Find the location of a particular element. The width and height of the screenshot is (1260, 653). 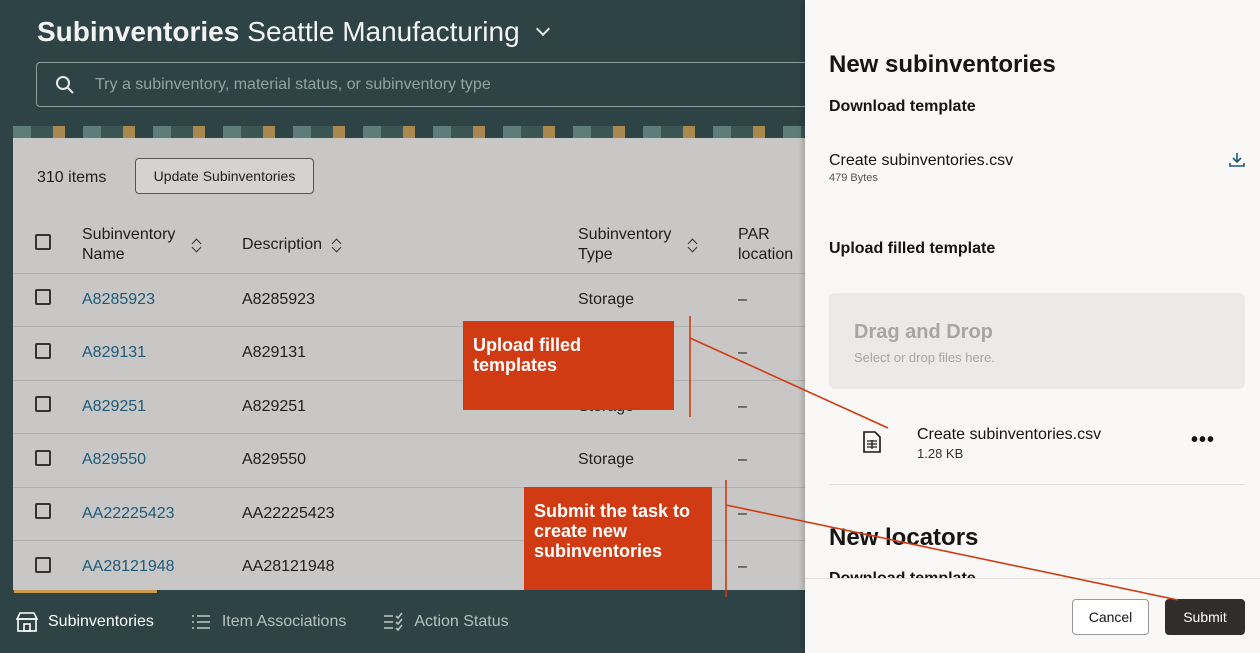

checklist-icon is located at coordinates (393, 621).